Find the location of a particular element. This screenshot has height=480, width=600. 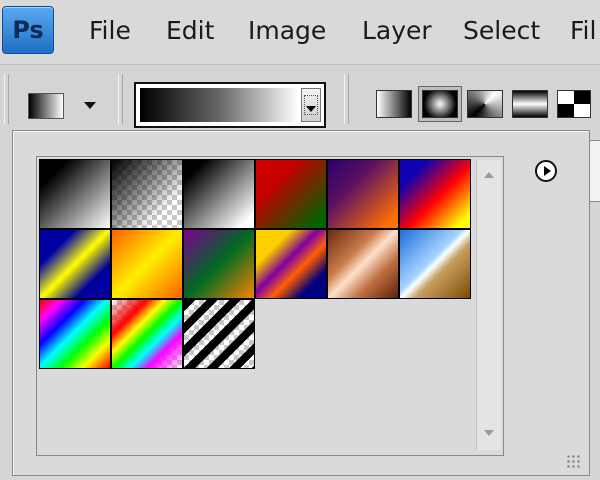

scroll-up-arrow-icon is located at coordinates (489, 175).